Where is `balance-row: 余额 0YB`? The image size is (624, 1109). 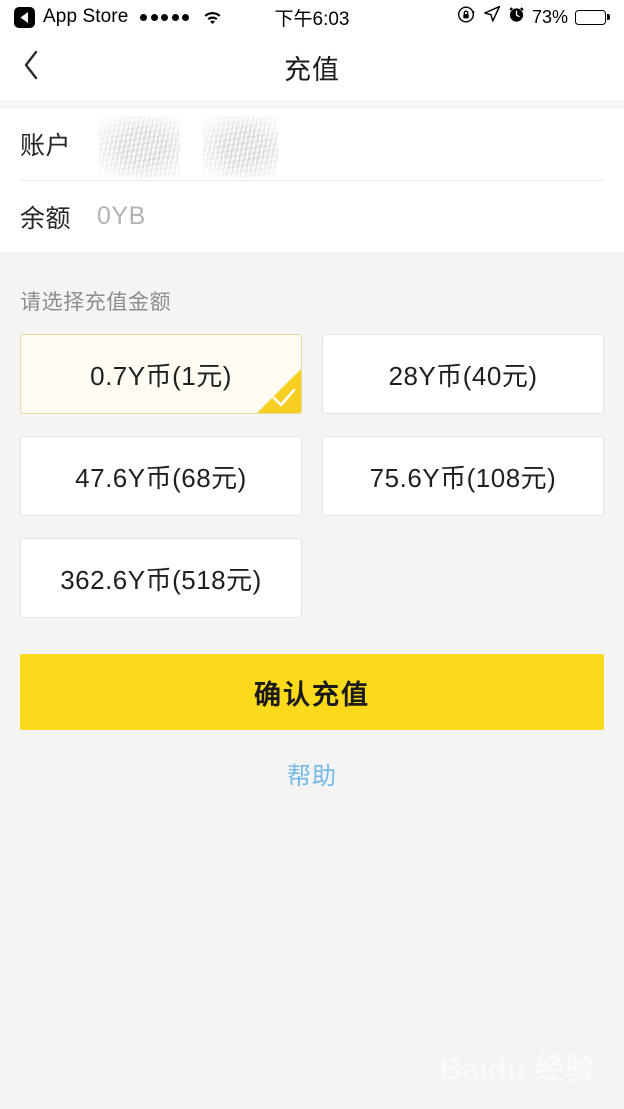 balance-row: 余额 0YB is located at coordinates (312, 216).